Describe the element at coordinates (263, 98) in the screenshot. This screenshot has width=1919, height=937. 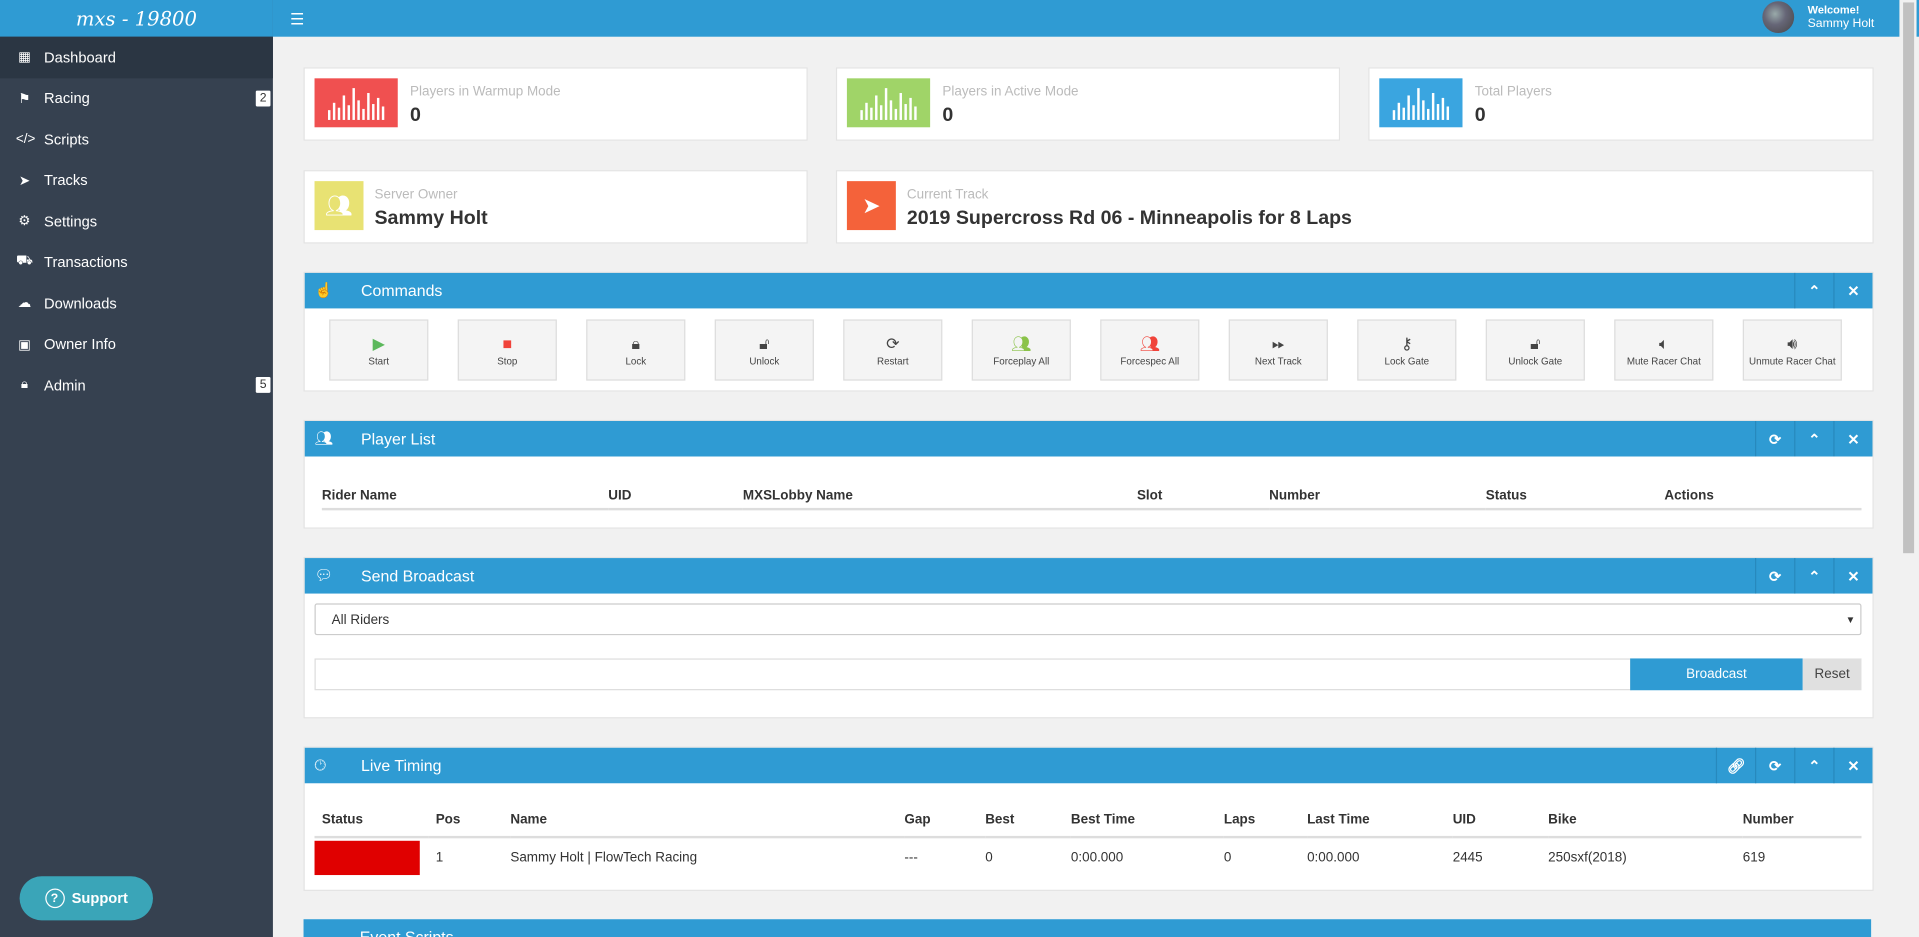
I see `count-badge: 2` at that location.